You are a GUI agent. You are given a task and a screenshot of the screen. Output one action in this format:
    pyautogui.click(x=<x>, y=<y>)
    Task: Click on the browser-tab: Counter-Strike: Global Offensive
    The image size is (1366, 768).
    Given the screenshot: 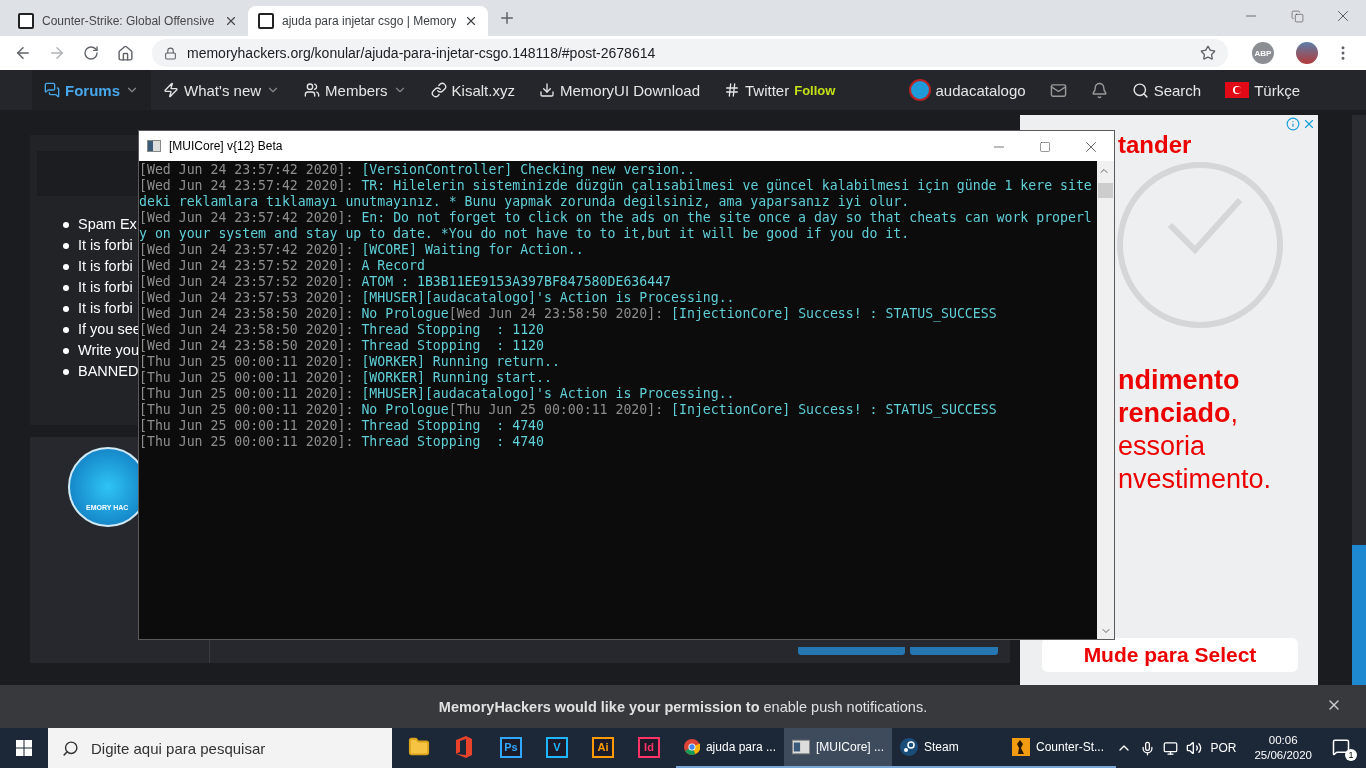 What is the action you would take?
    pyautogui.click(x=128, y=21)
    